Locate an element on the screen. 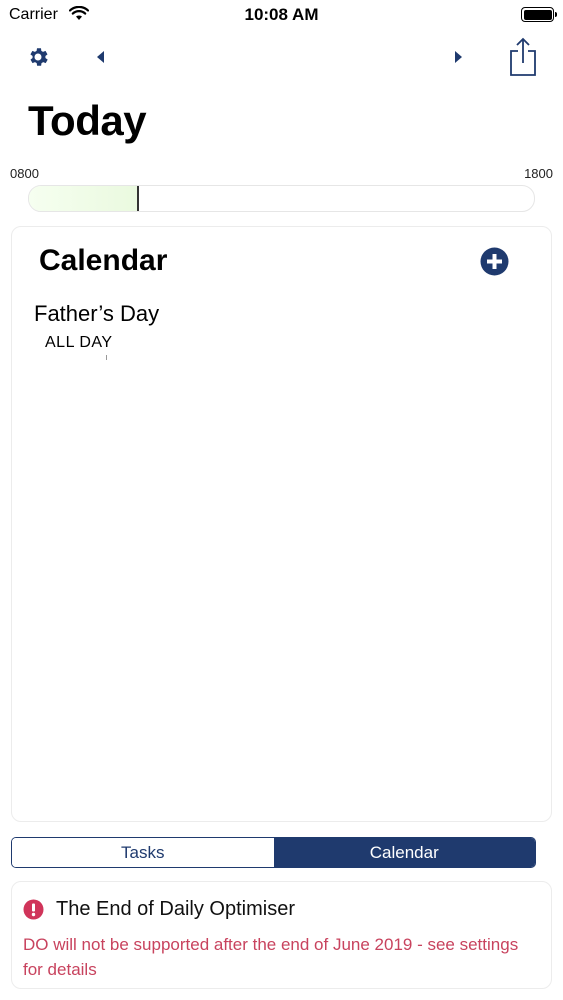 This screenshot has height=1000, width=563. tab-calendar: Calendar is located at coordinates (404, 852).